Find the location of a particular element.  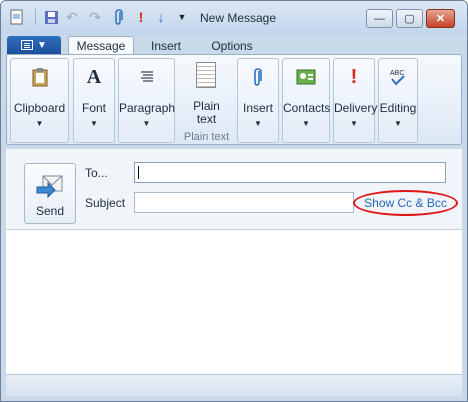

file-menu-button: ▼ is located at coordinates (34, 45).